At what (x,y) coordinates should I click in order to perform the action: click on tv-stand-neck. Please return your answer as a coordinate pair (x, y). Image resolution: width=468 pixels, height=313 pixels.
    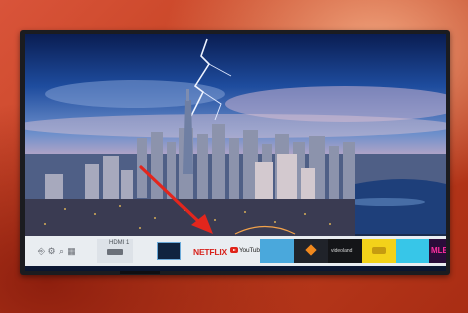
    Looking at the image, I should click on (140, 272).